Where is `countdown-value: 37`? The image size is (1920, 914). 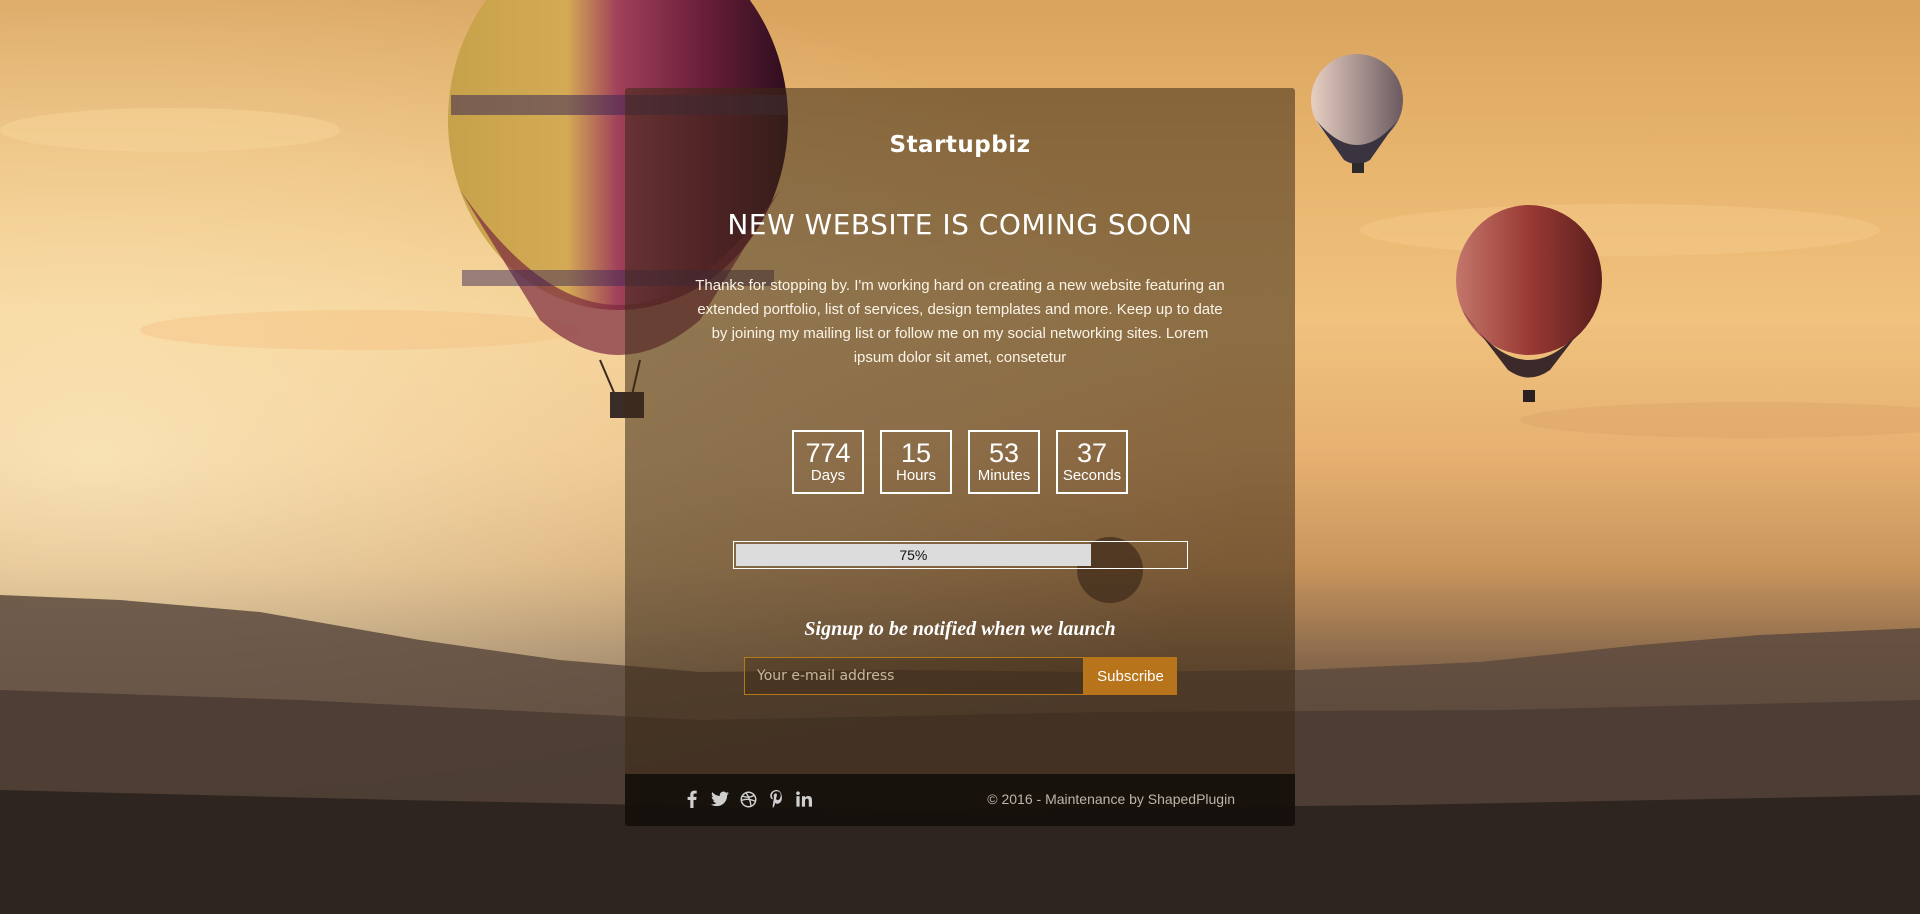
countdown-value: 37 is located at coordinates (1092, 453).